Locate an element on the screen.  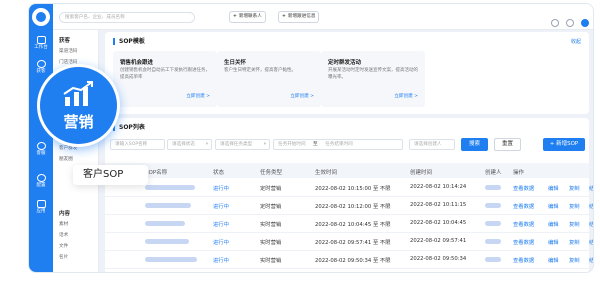
collapse-link: 收起 is located at coordinates (576, 41).